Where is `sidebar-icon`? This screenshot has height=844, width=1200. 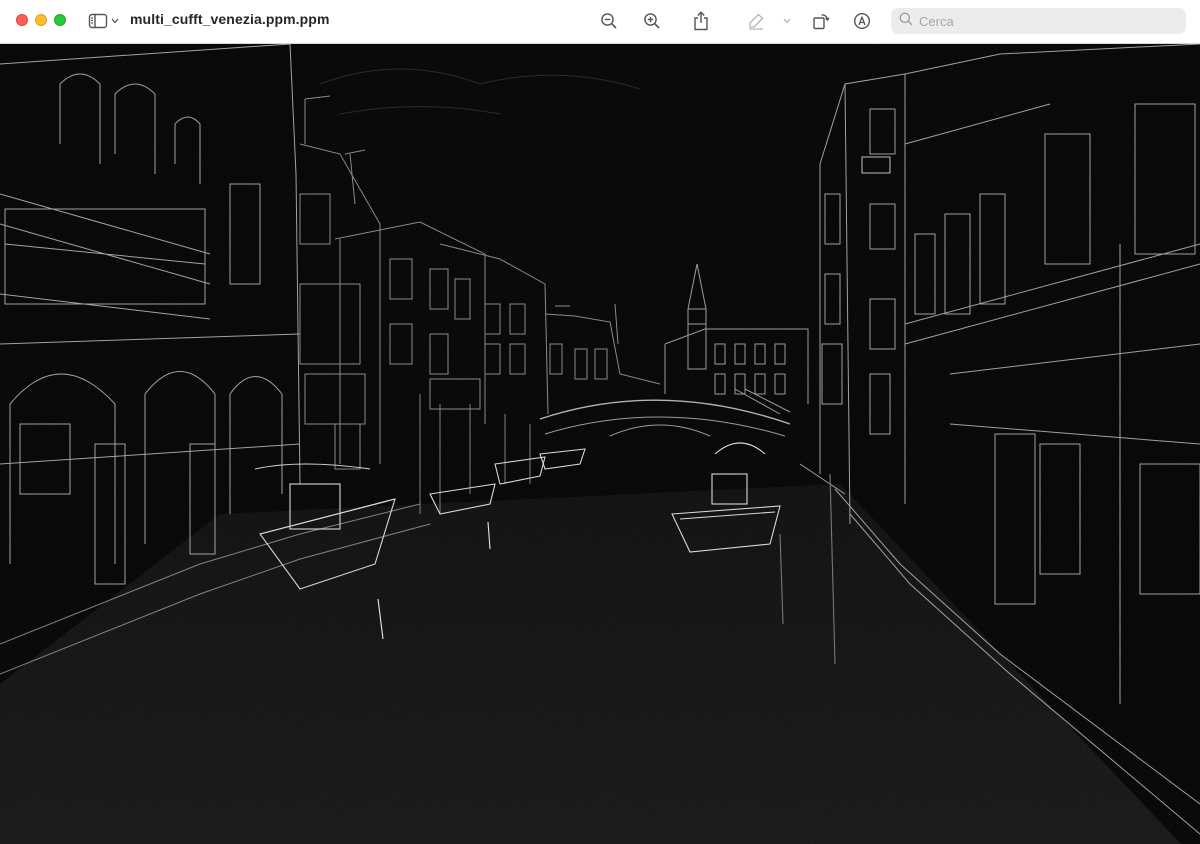 sidebar-icon is located at coordinates (98, 21).